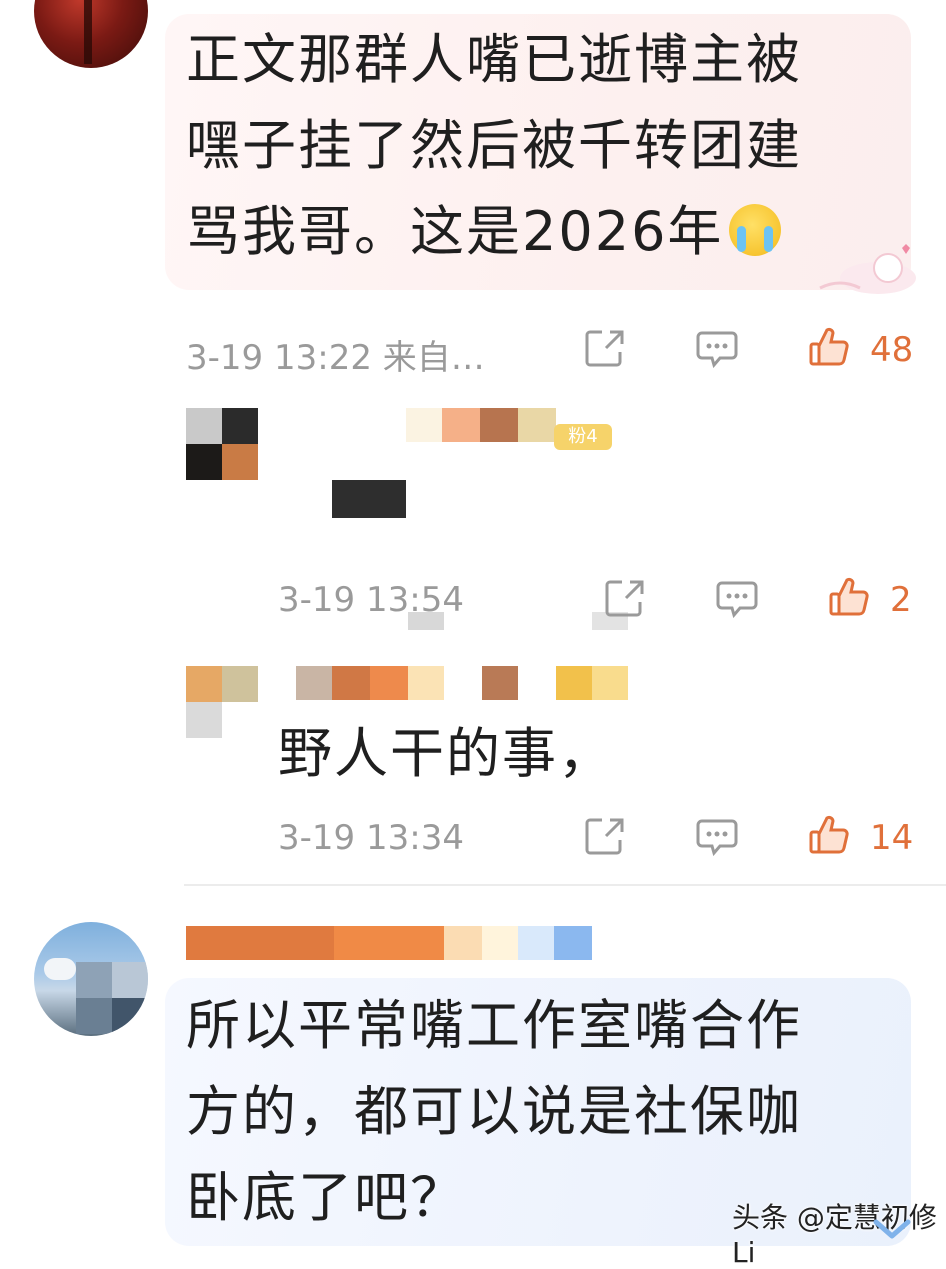 Image resolution: width=946 pixels, height=1269 pixels. Describe the element at coordinates (494, 1111) in the screenshot. I see `comment-line: 方的，都可以说是社保咖` at that location.